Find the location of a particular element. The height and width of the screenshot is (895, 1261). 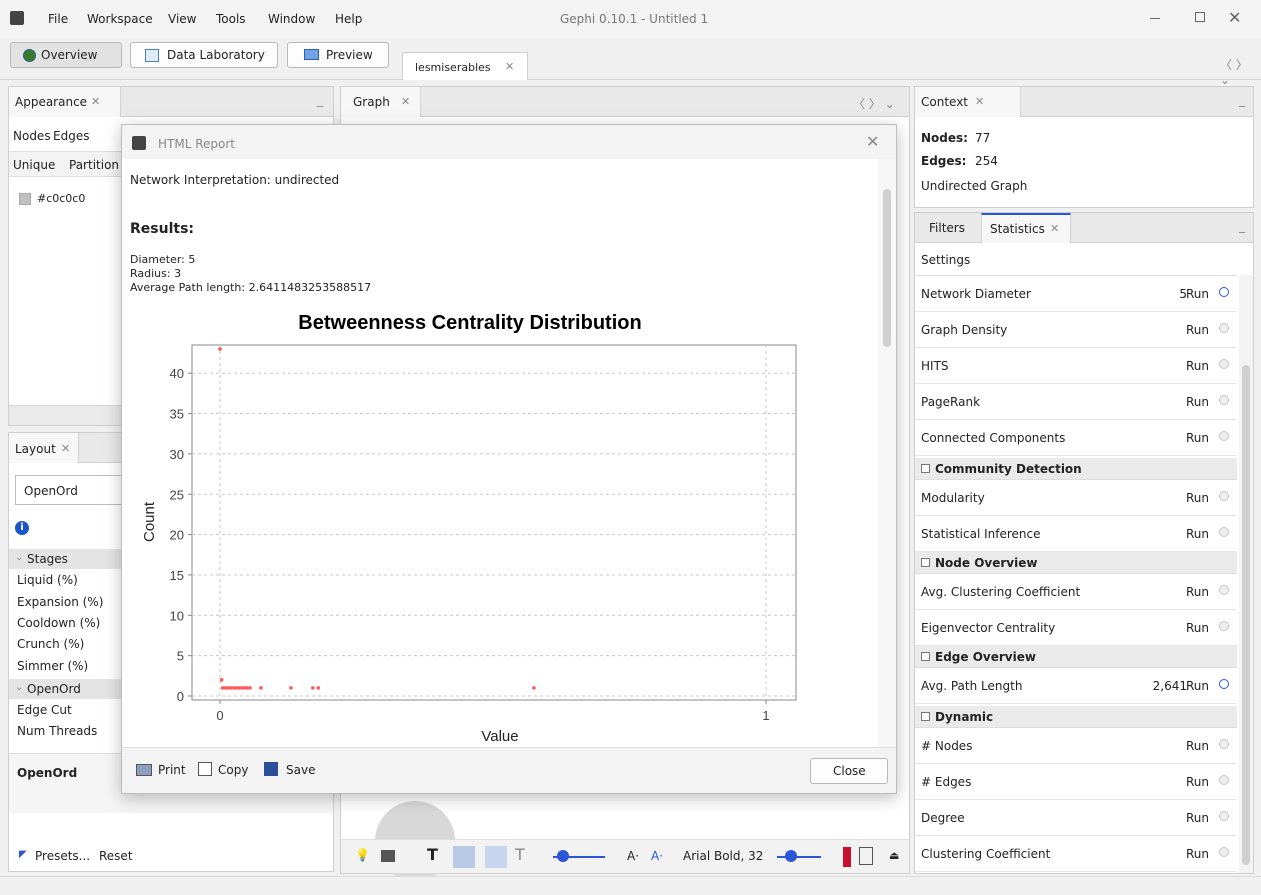

info-icon: i is located at coordinates (22, 528).